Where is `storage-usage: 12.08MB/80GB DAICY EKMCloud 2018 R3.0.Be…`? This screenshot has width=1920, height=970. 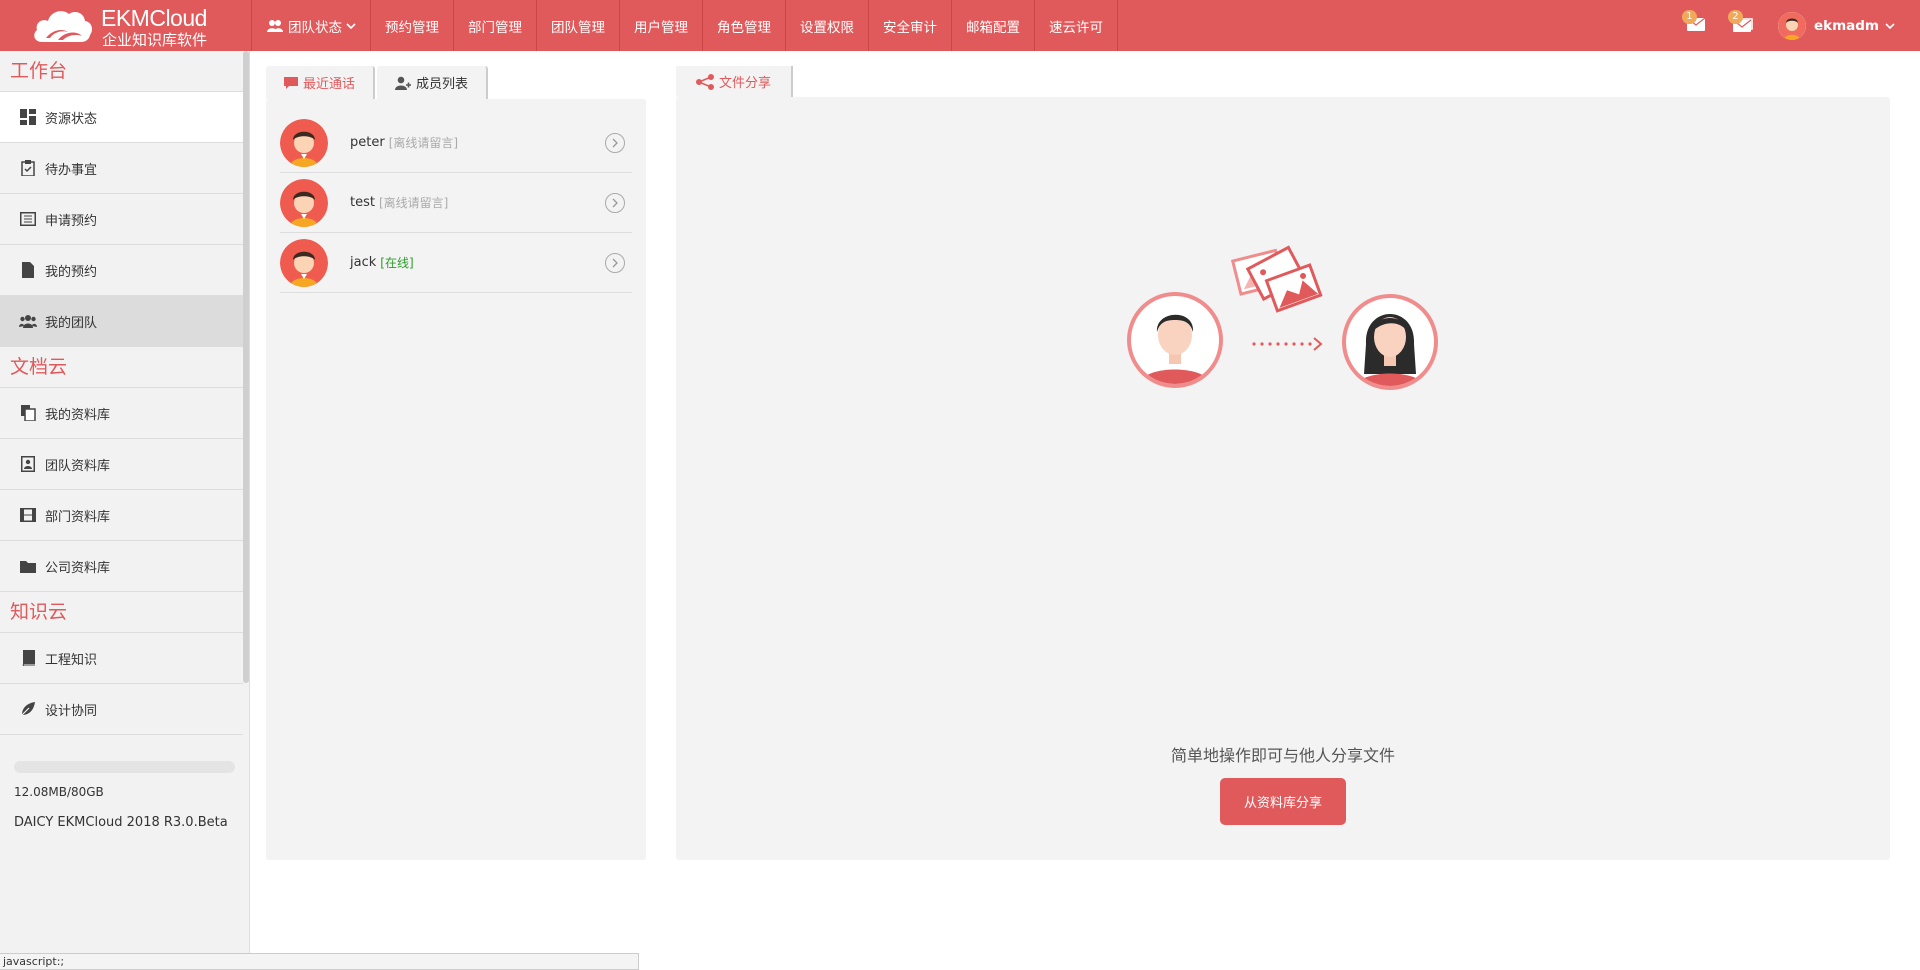
storage-usage: 12.08MB/80GB DAICY EKMCloud 2018 R3.0.Be… is located at coordinates (124, 782).